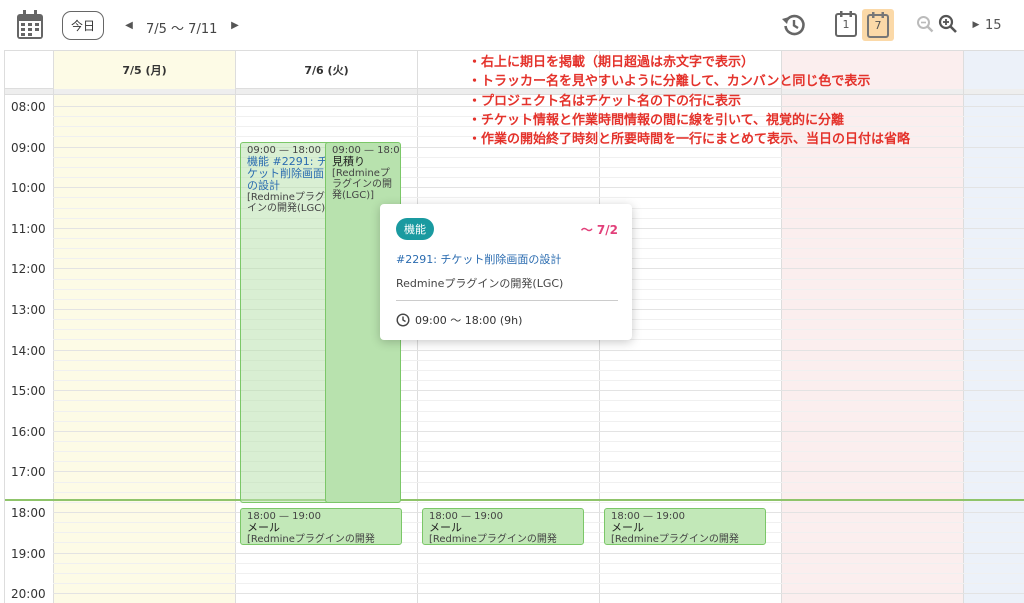 The image size is (1024, 603). What do you see at coordinates (976, 25) in the screenshot?
I see `zoom-level-arrow-icon: ▶` at bounding box center [976, 25].